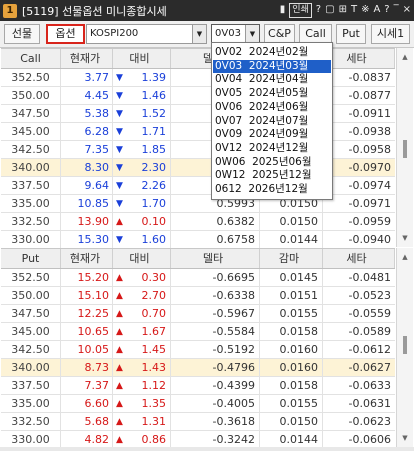 The width and height of the screenshot is (414, 451). Describe the element at coordinates (198, 422) in the screenshot. I see `table-row: 332.50 5.68 ▲ 1.31 -0.3618 0.0150 -0.0623` at that location.